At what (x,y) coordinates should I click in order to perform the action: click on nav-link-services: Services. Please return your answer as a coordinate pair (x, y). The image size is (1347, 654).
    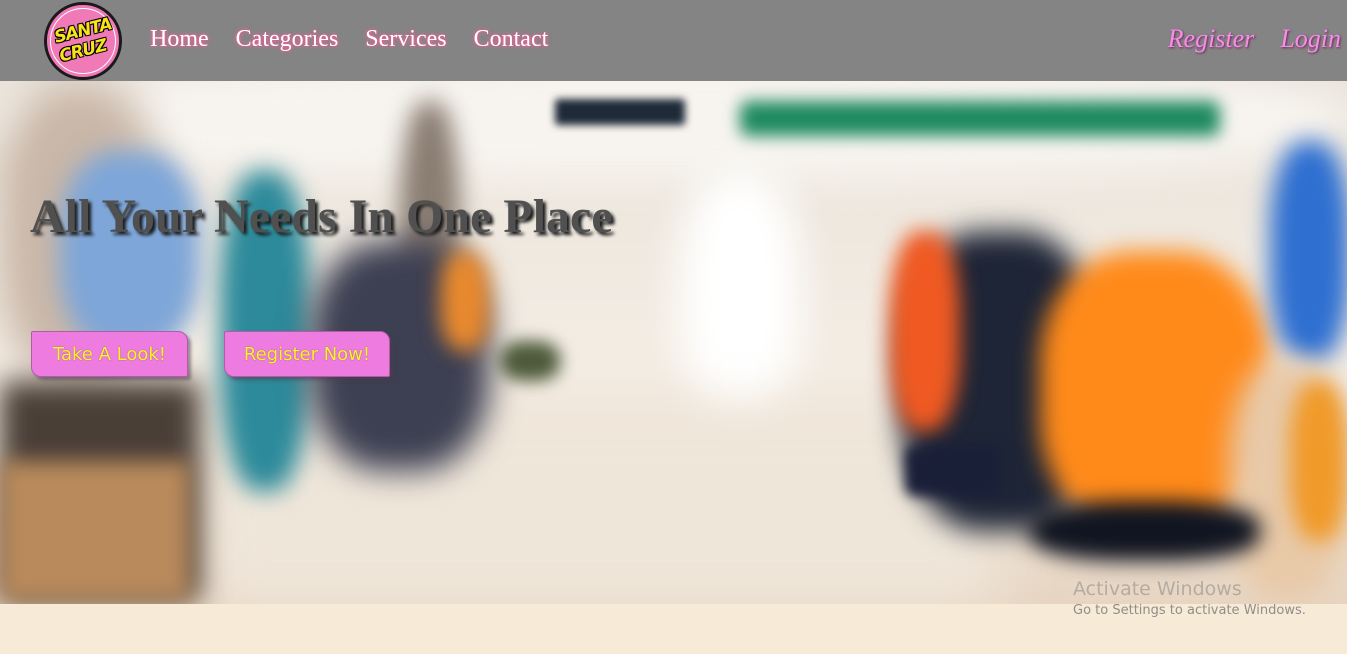
    Looking at the image, I should click on (405, 39).